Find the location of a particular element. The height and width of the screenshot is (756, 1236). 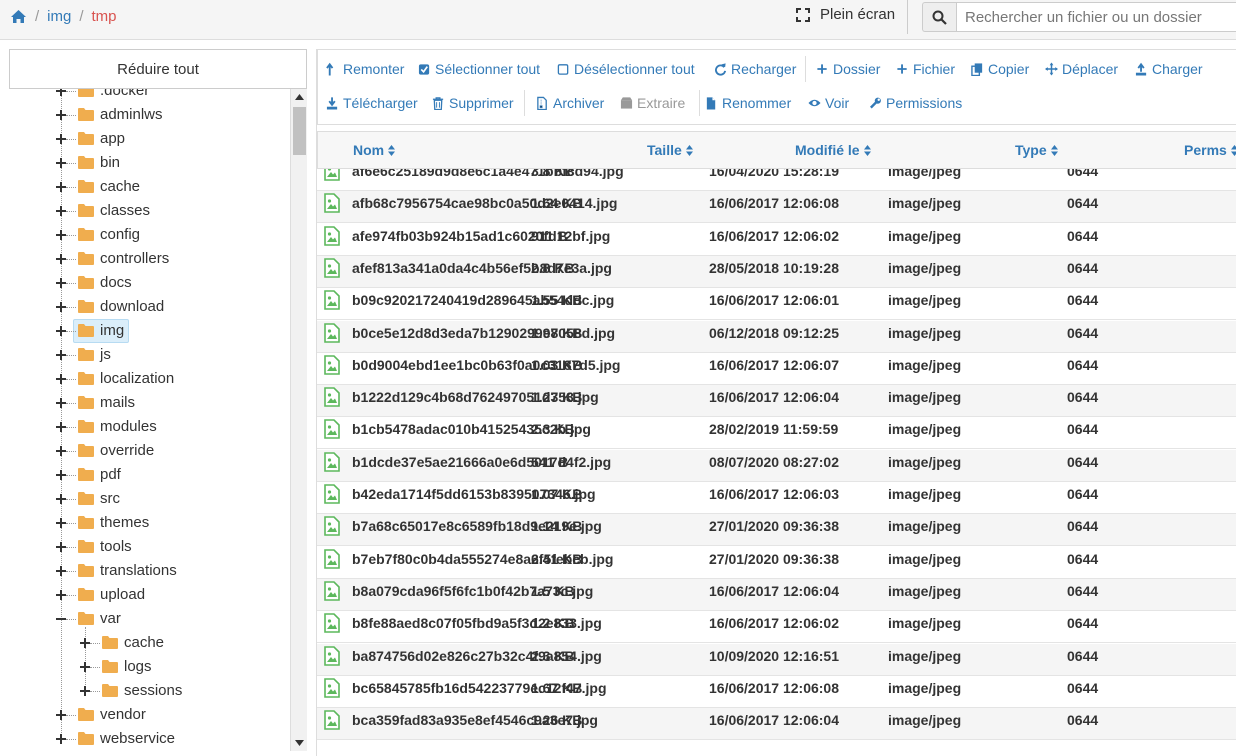

toolbar-selectionner-tout-button: Sélectionner tout is located at coordinates (479, 69).